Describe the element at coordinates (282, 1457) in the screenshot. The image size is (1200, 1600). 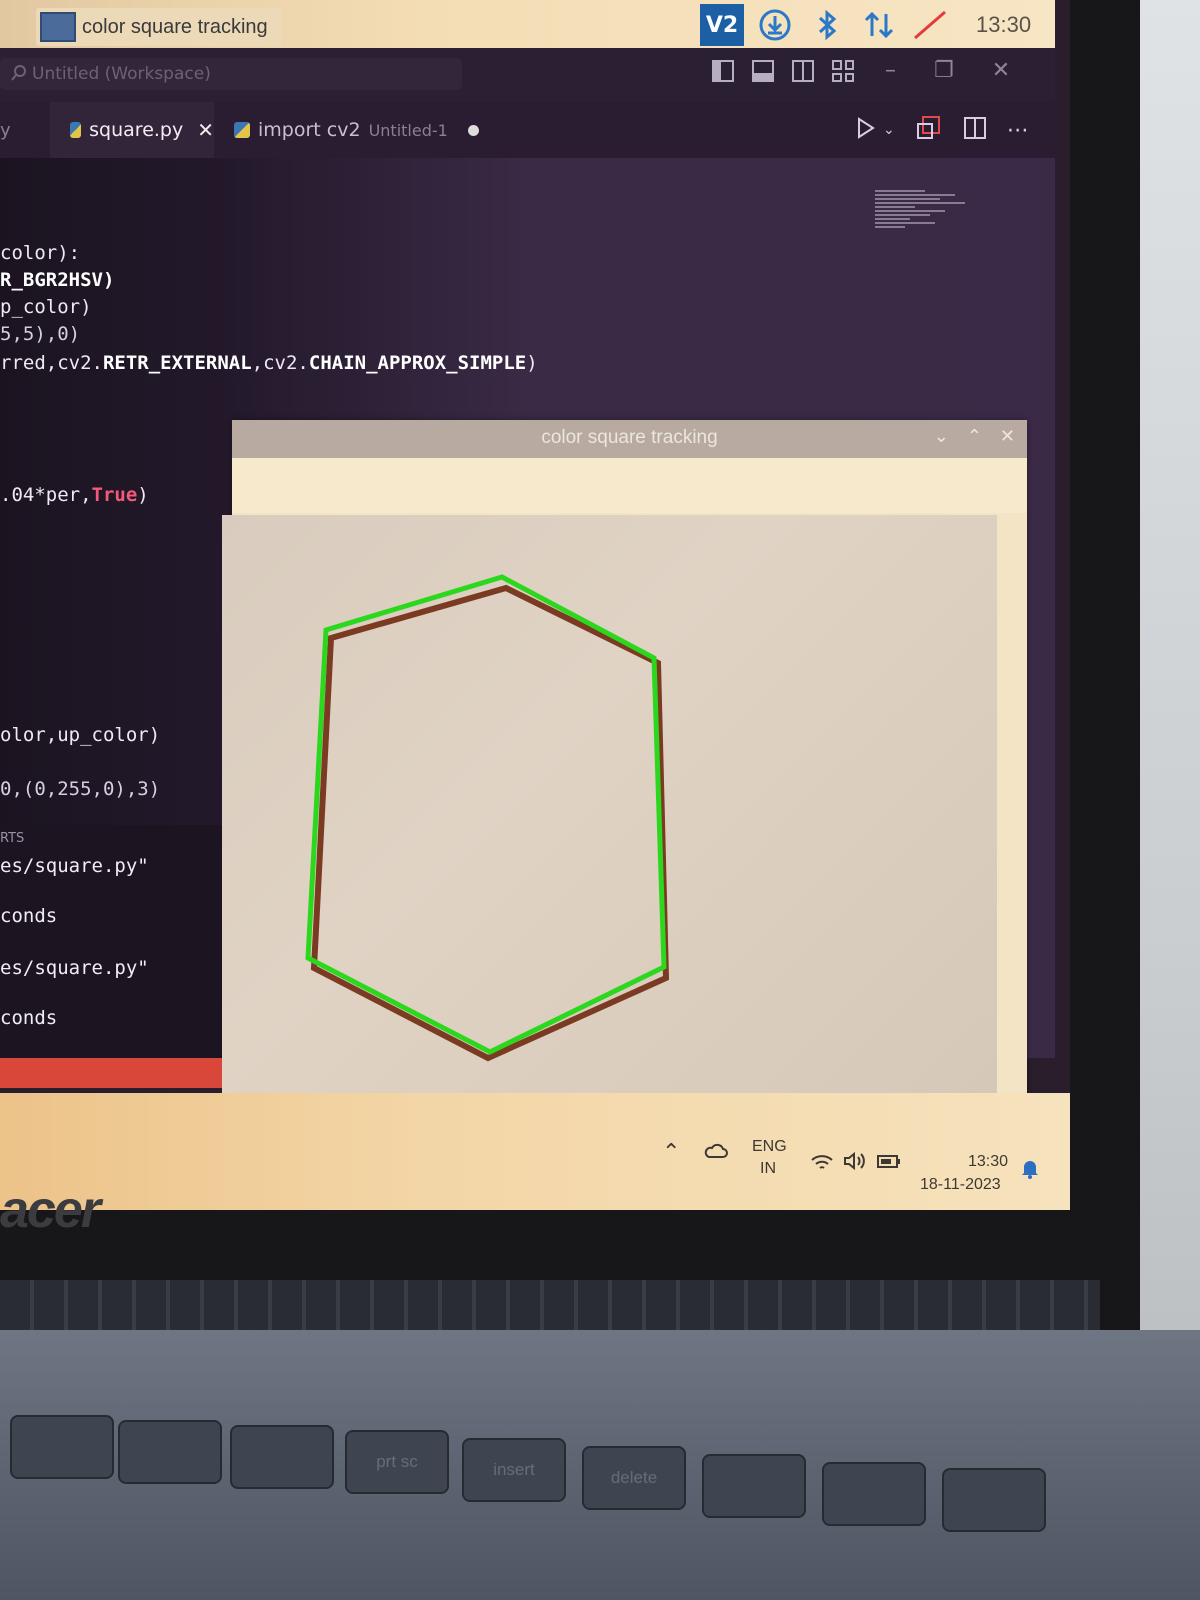
I see `key-f3` at that location.